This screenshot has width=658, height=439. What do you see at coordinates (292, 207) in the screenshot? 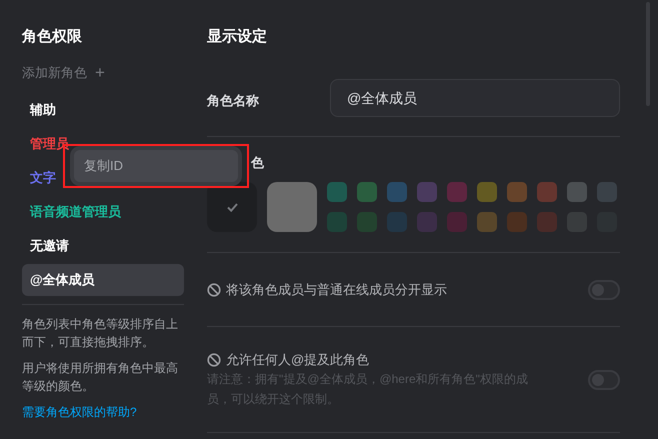
I see `custom-color-swatch` at bounding box center [292, 207].